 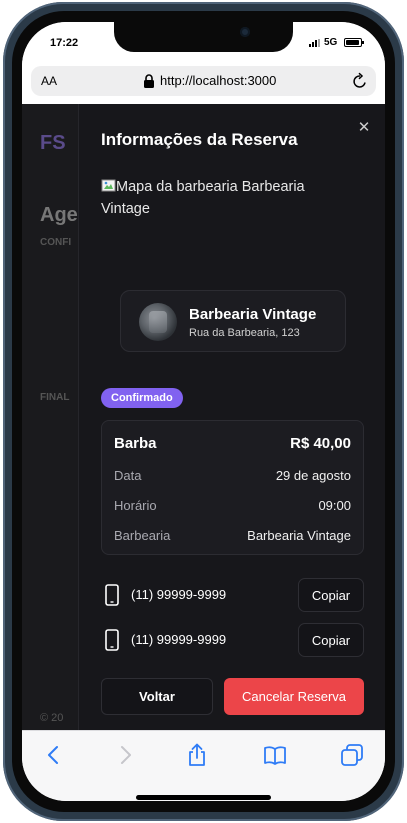 What do you see at coordinates (360, 81) in the screenshot?
I see `reload-icon` at bounding box center [360, 81].